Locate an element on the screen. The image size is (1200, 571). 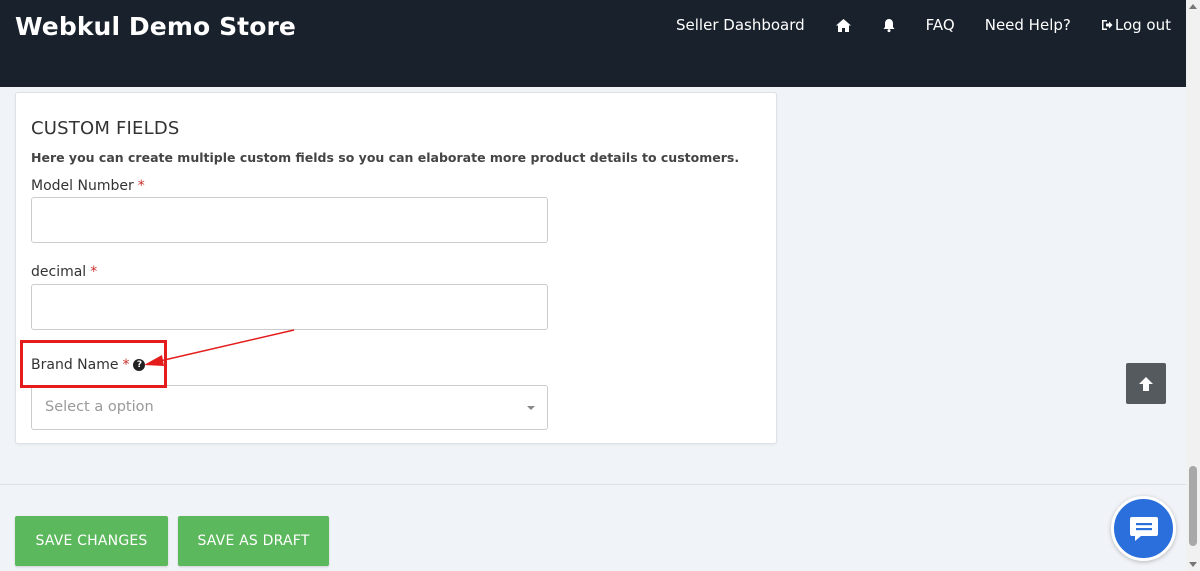
nav-logout: Log out is located at coordinates (1136, 25).